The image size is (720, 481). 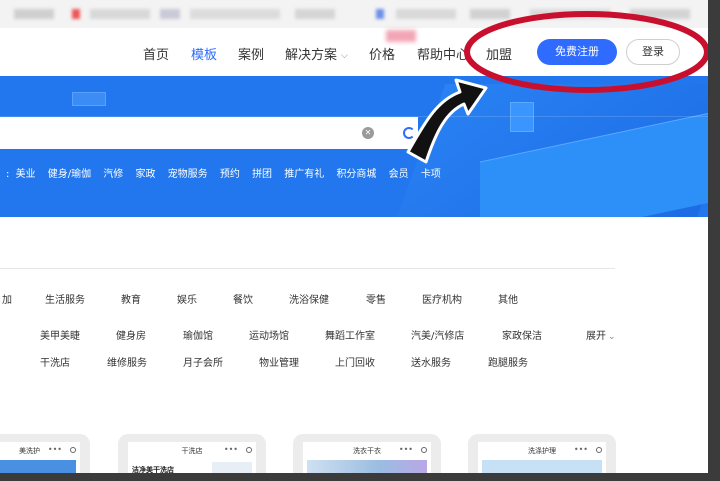 I want to click on hot-tag: 卡项, so click(x=431, y=174).